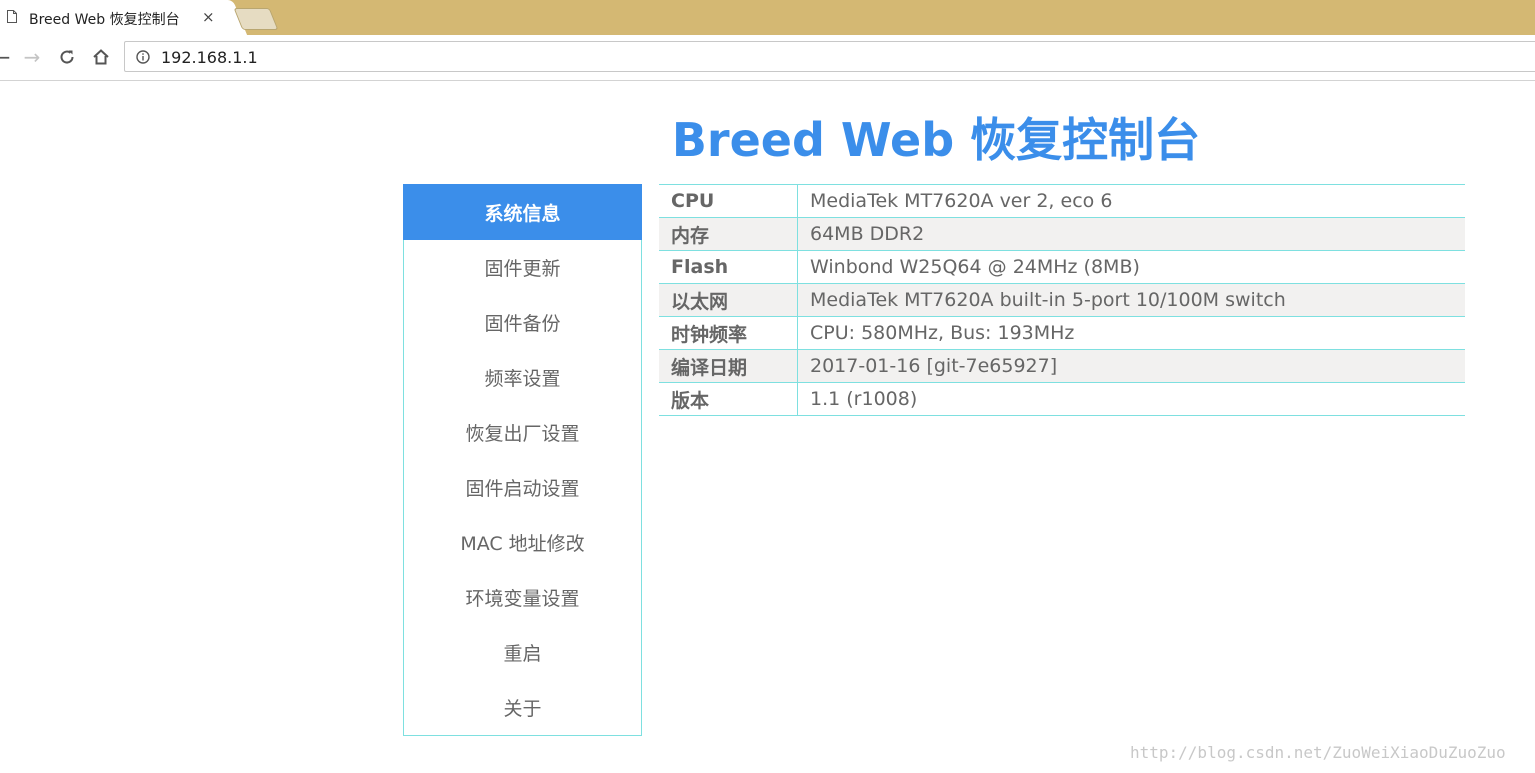  What do you see at coordinates (728, 300) in the screenshot?
I see `info-key: 以太网` at bounding box center [728, 300].